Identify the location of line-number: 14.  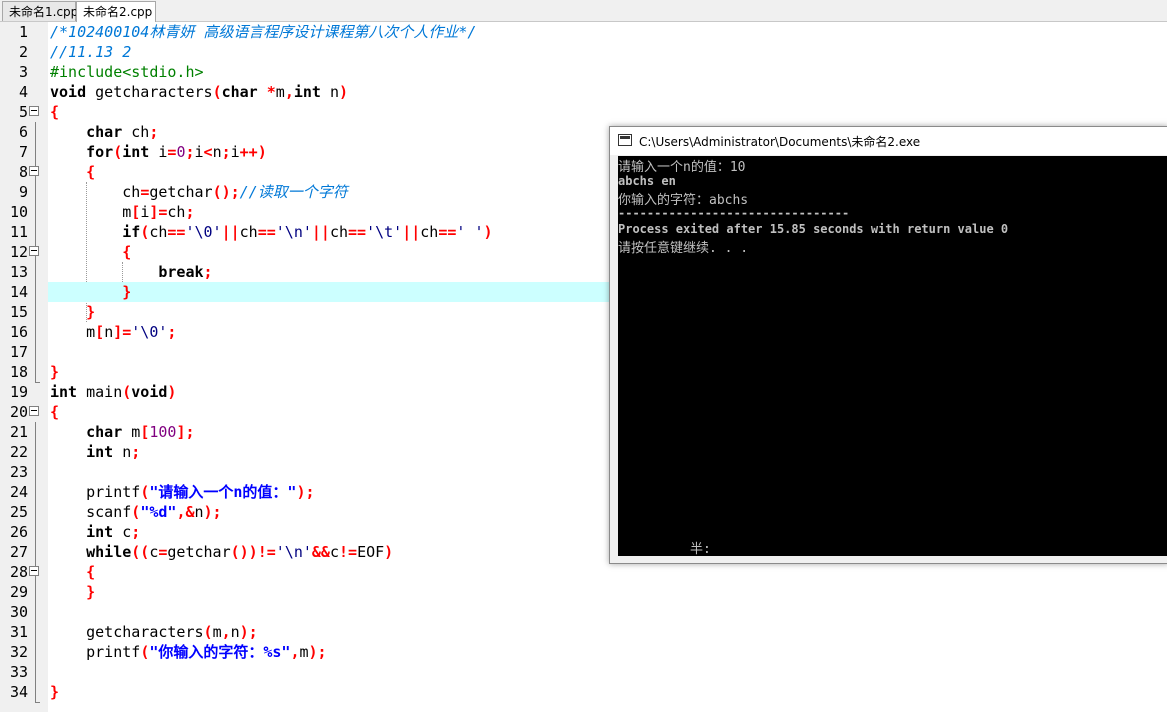
(18, 292).